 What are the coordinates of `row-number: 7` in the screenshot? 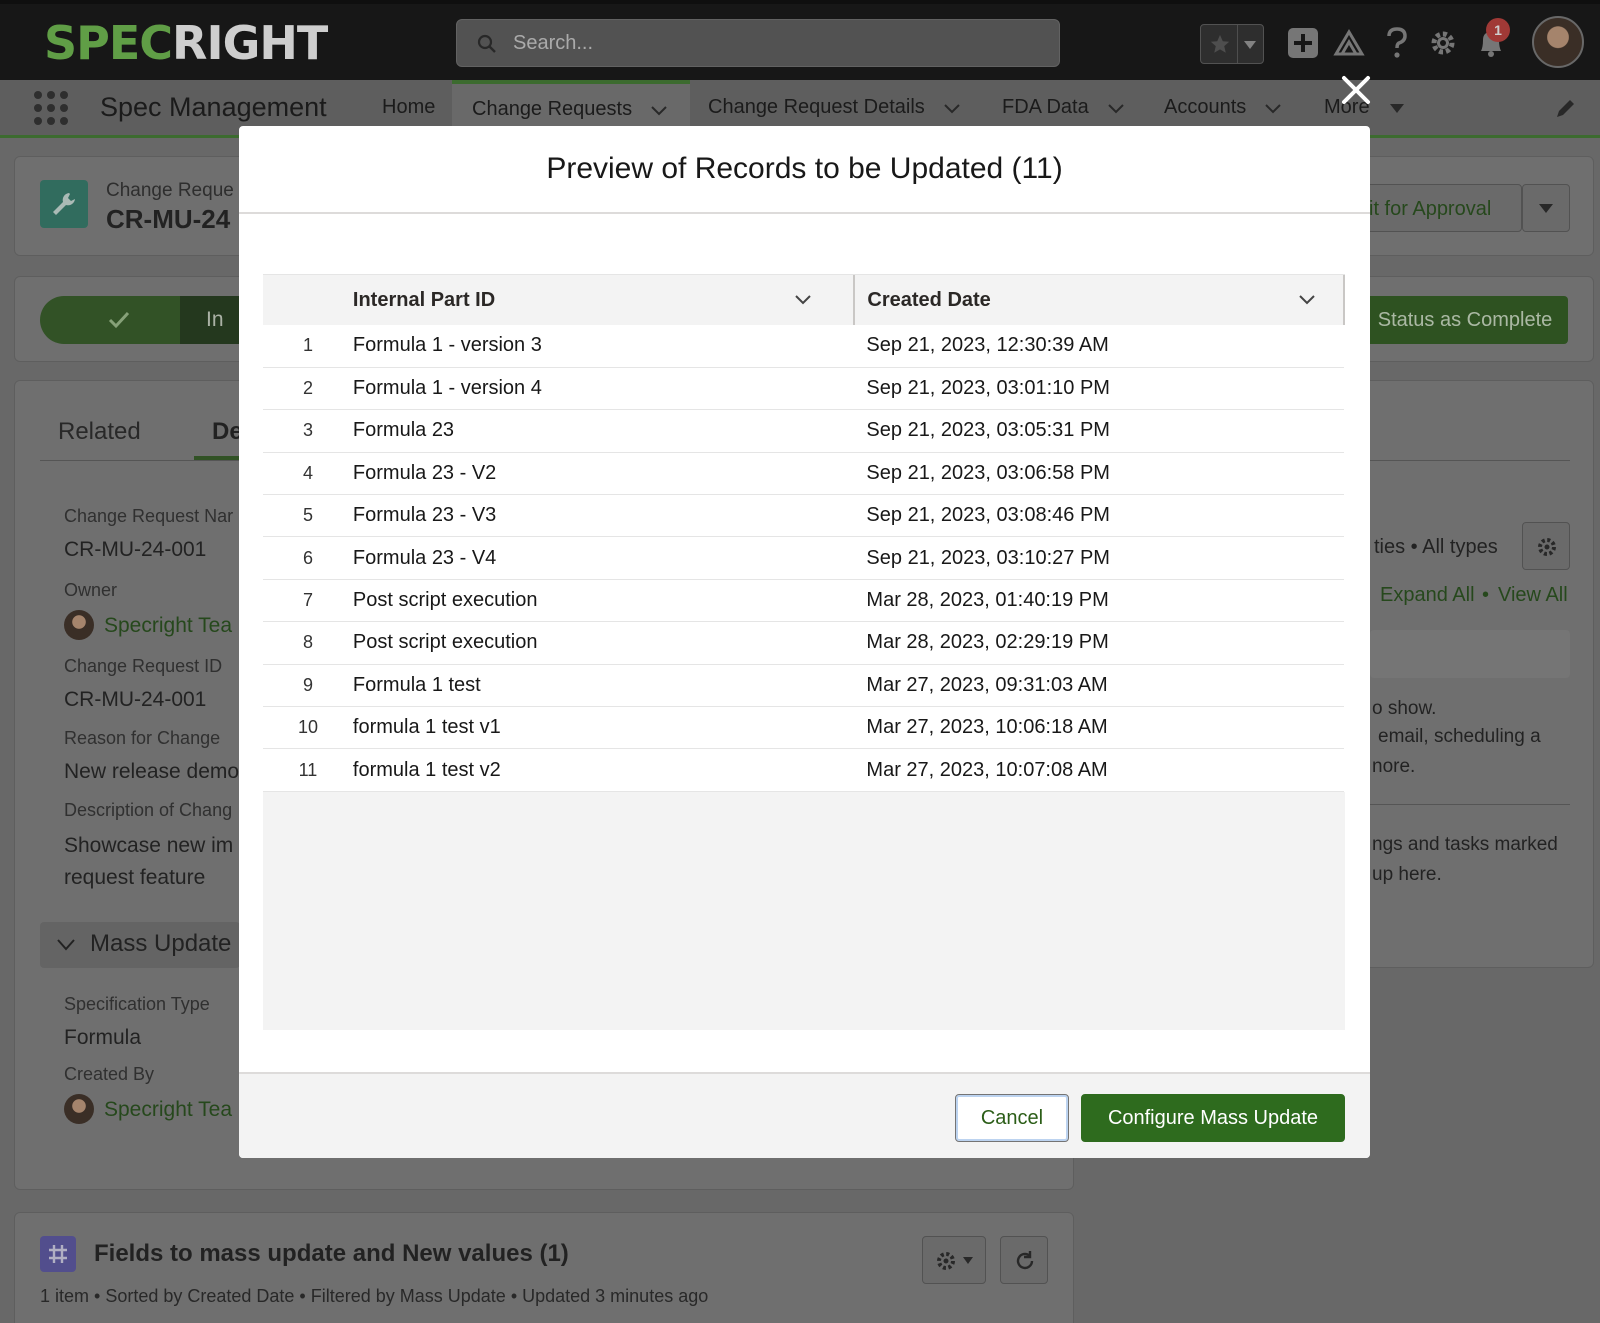 It's located at (307, 600).